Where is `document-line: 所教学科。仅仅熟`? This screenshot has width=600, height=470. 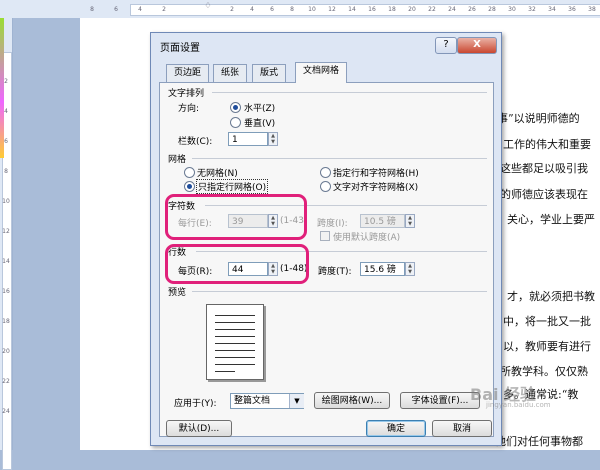
document-line: 所教学科。仅仅熟 is located at coordinates (544, 371).